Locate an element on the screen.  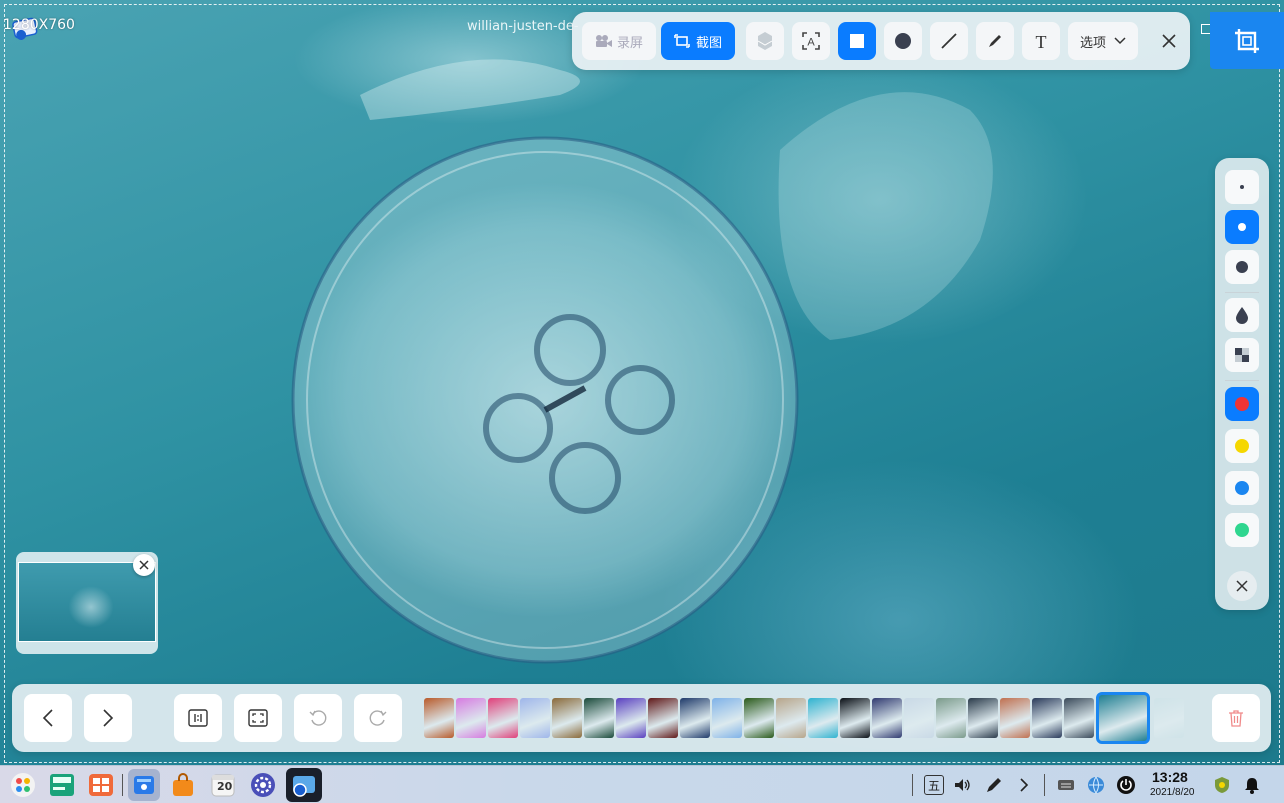
speaker-icon is located at coordinates (962, 785).